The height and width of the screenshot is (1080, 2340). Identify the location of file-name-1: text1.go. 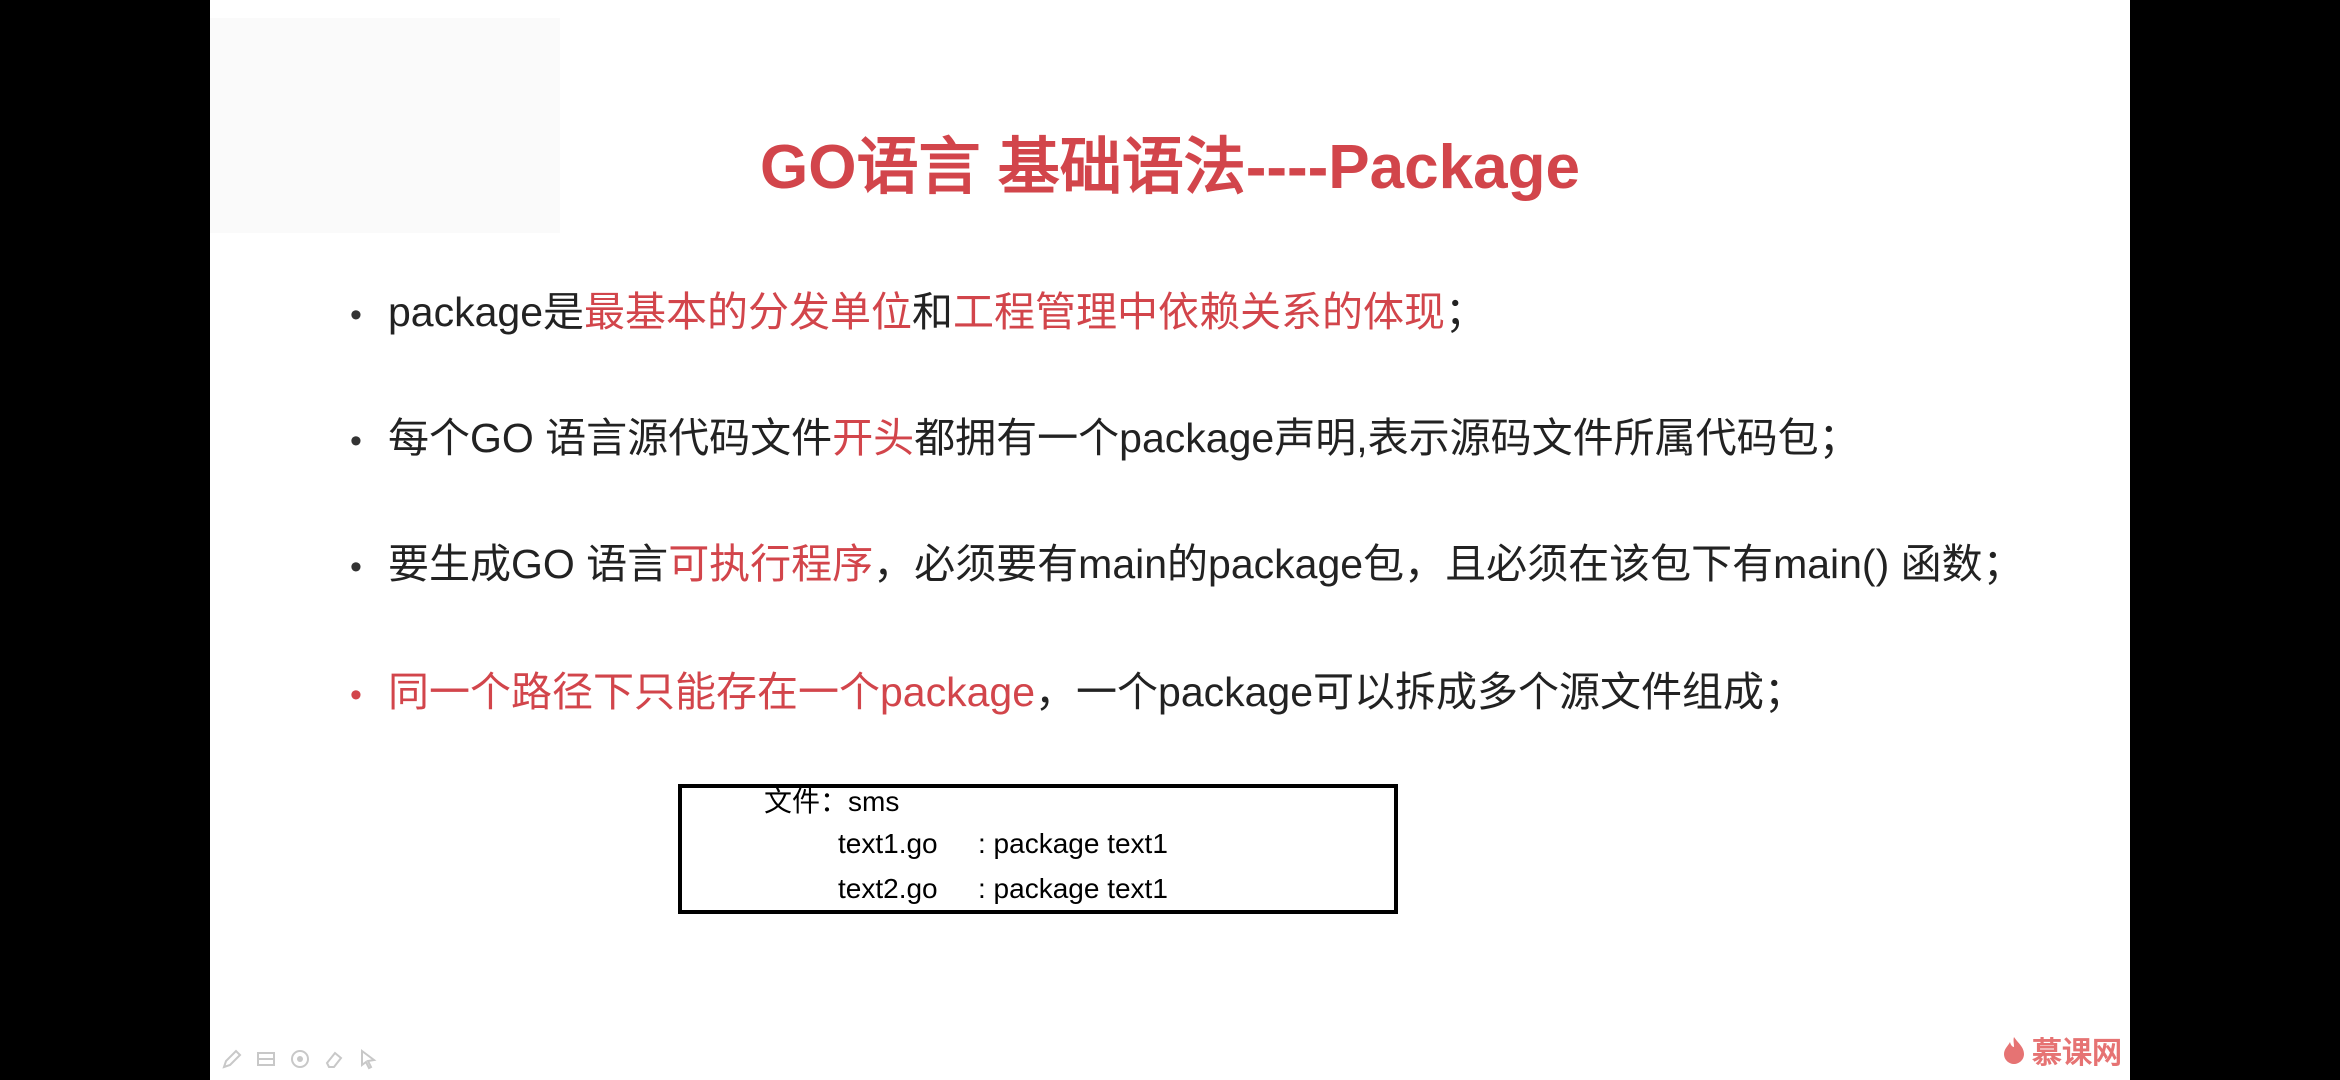
(888, 843).